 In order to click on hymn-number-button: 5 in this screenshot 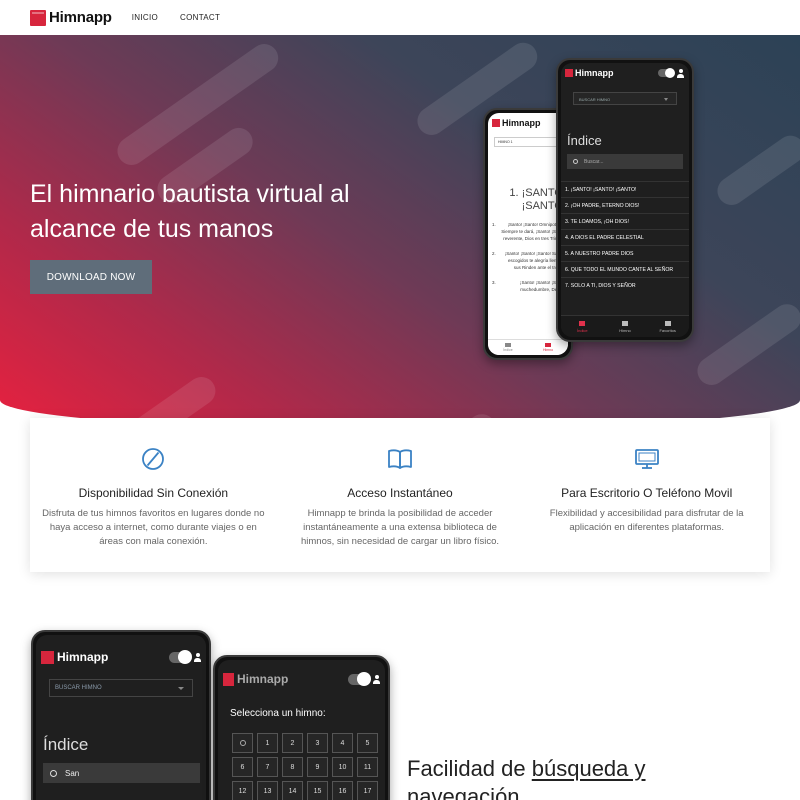, I will do `click(367, 743)`.